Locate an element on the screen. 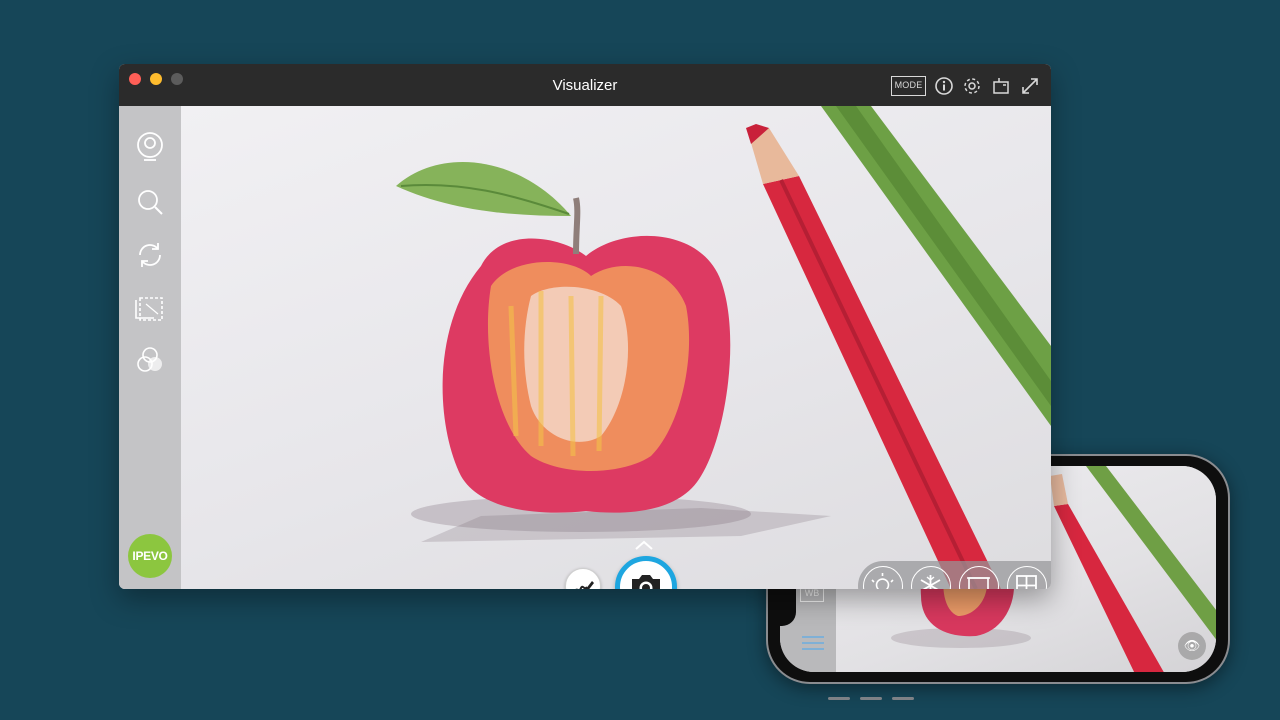 The width and height of the screenshot is (1280, 720). pen-icon is located at coordinates (584, 585).